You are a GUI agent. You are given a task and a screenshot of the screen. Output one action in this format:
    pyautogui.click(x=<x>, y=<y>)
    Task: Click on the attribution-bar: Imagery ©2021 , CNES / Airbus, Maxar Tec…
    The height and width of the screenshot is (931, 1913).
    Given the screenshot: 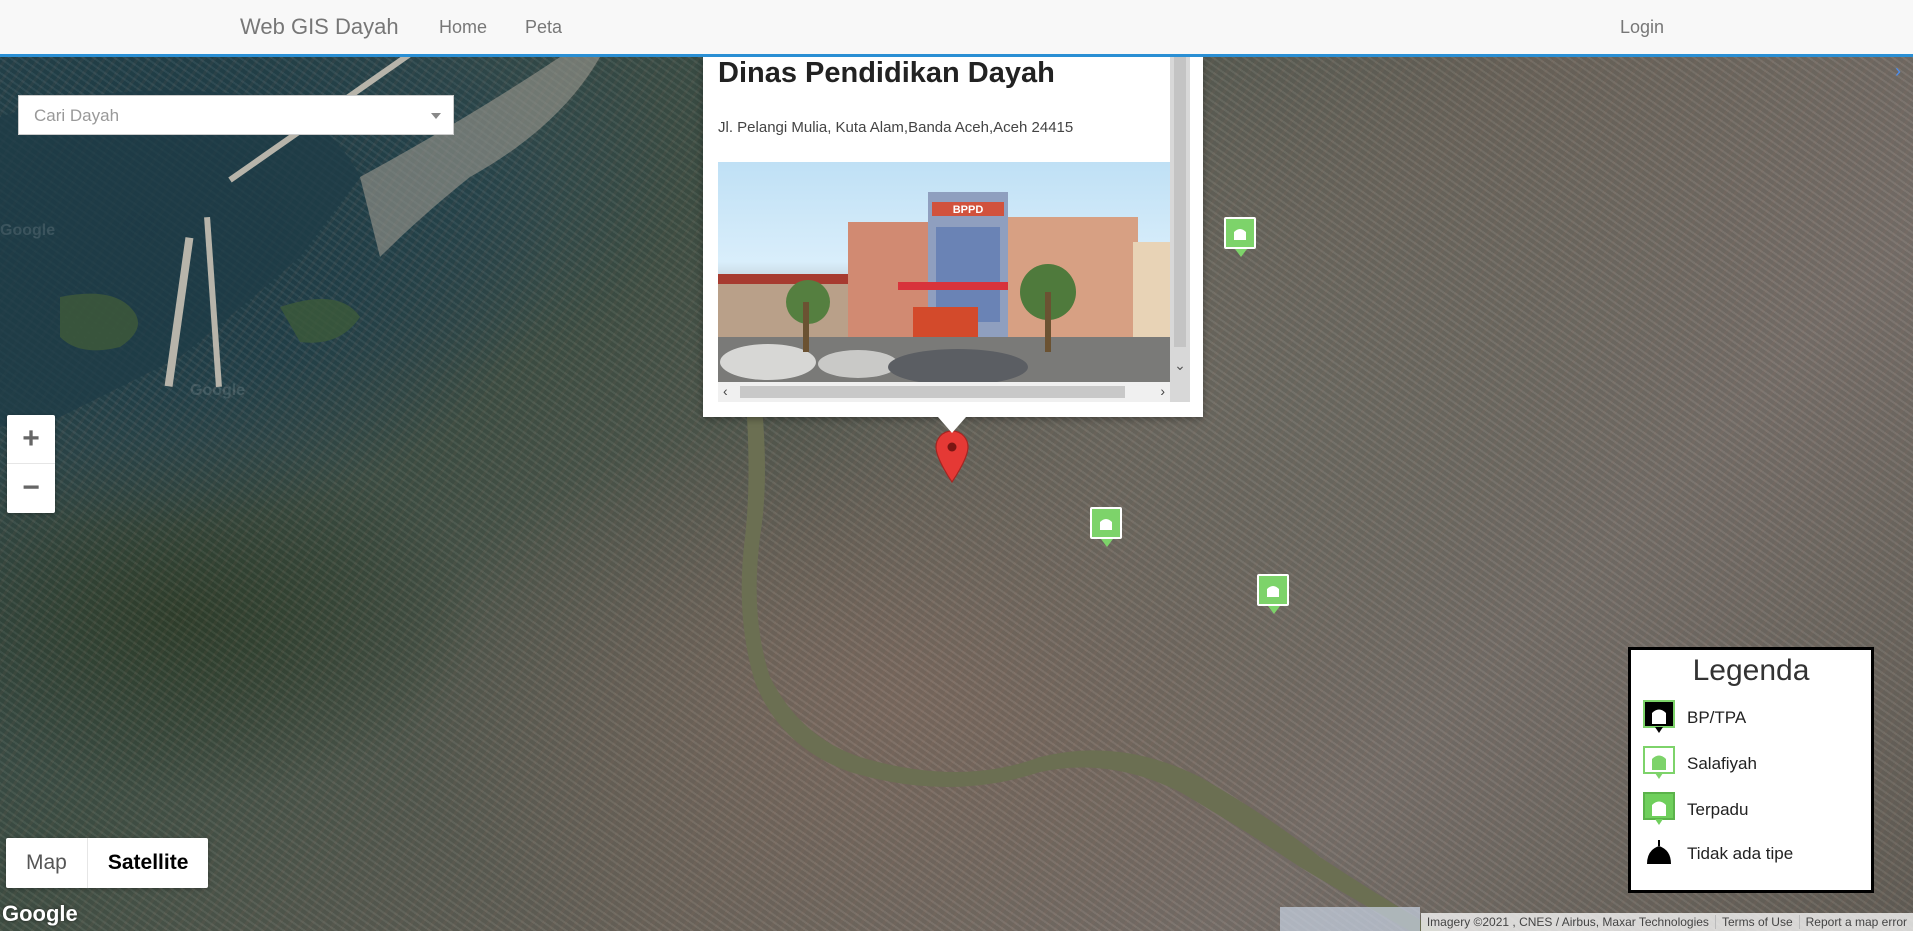 What is the action you would take?
    pyautogui.click(x=1666, y=922)
    